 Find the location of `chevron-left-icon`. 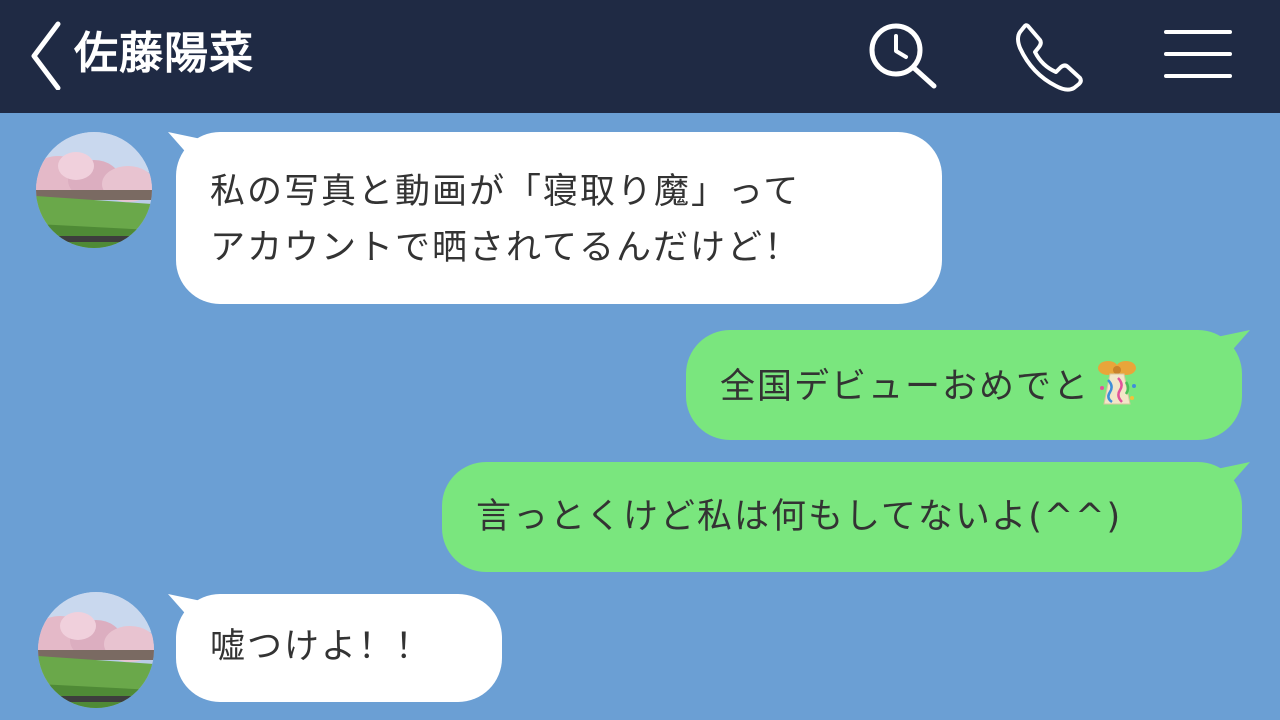

chevron-left-icon is located at coordinates (46, 56).